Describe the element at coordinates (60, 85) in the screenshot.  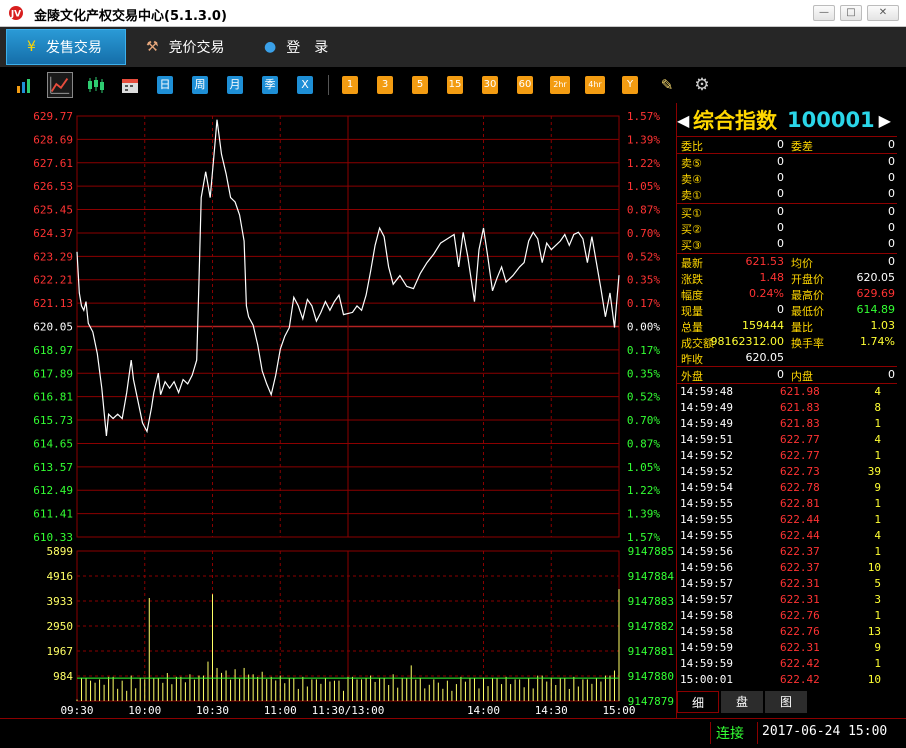
I see `line-chart-icon` at that location.